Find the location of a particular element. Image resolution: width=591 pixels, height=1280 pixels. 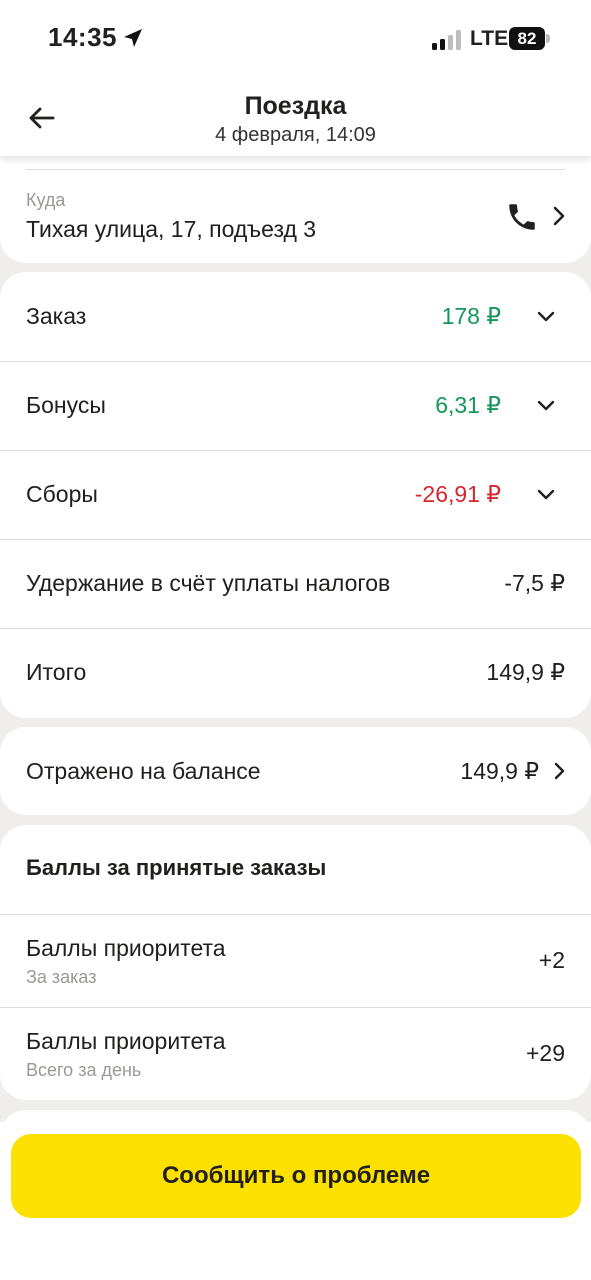

status-time: 14:35 is located at coordinates (82, 37).